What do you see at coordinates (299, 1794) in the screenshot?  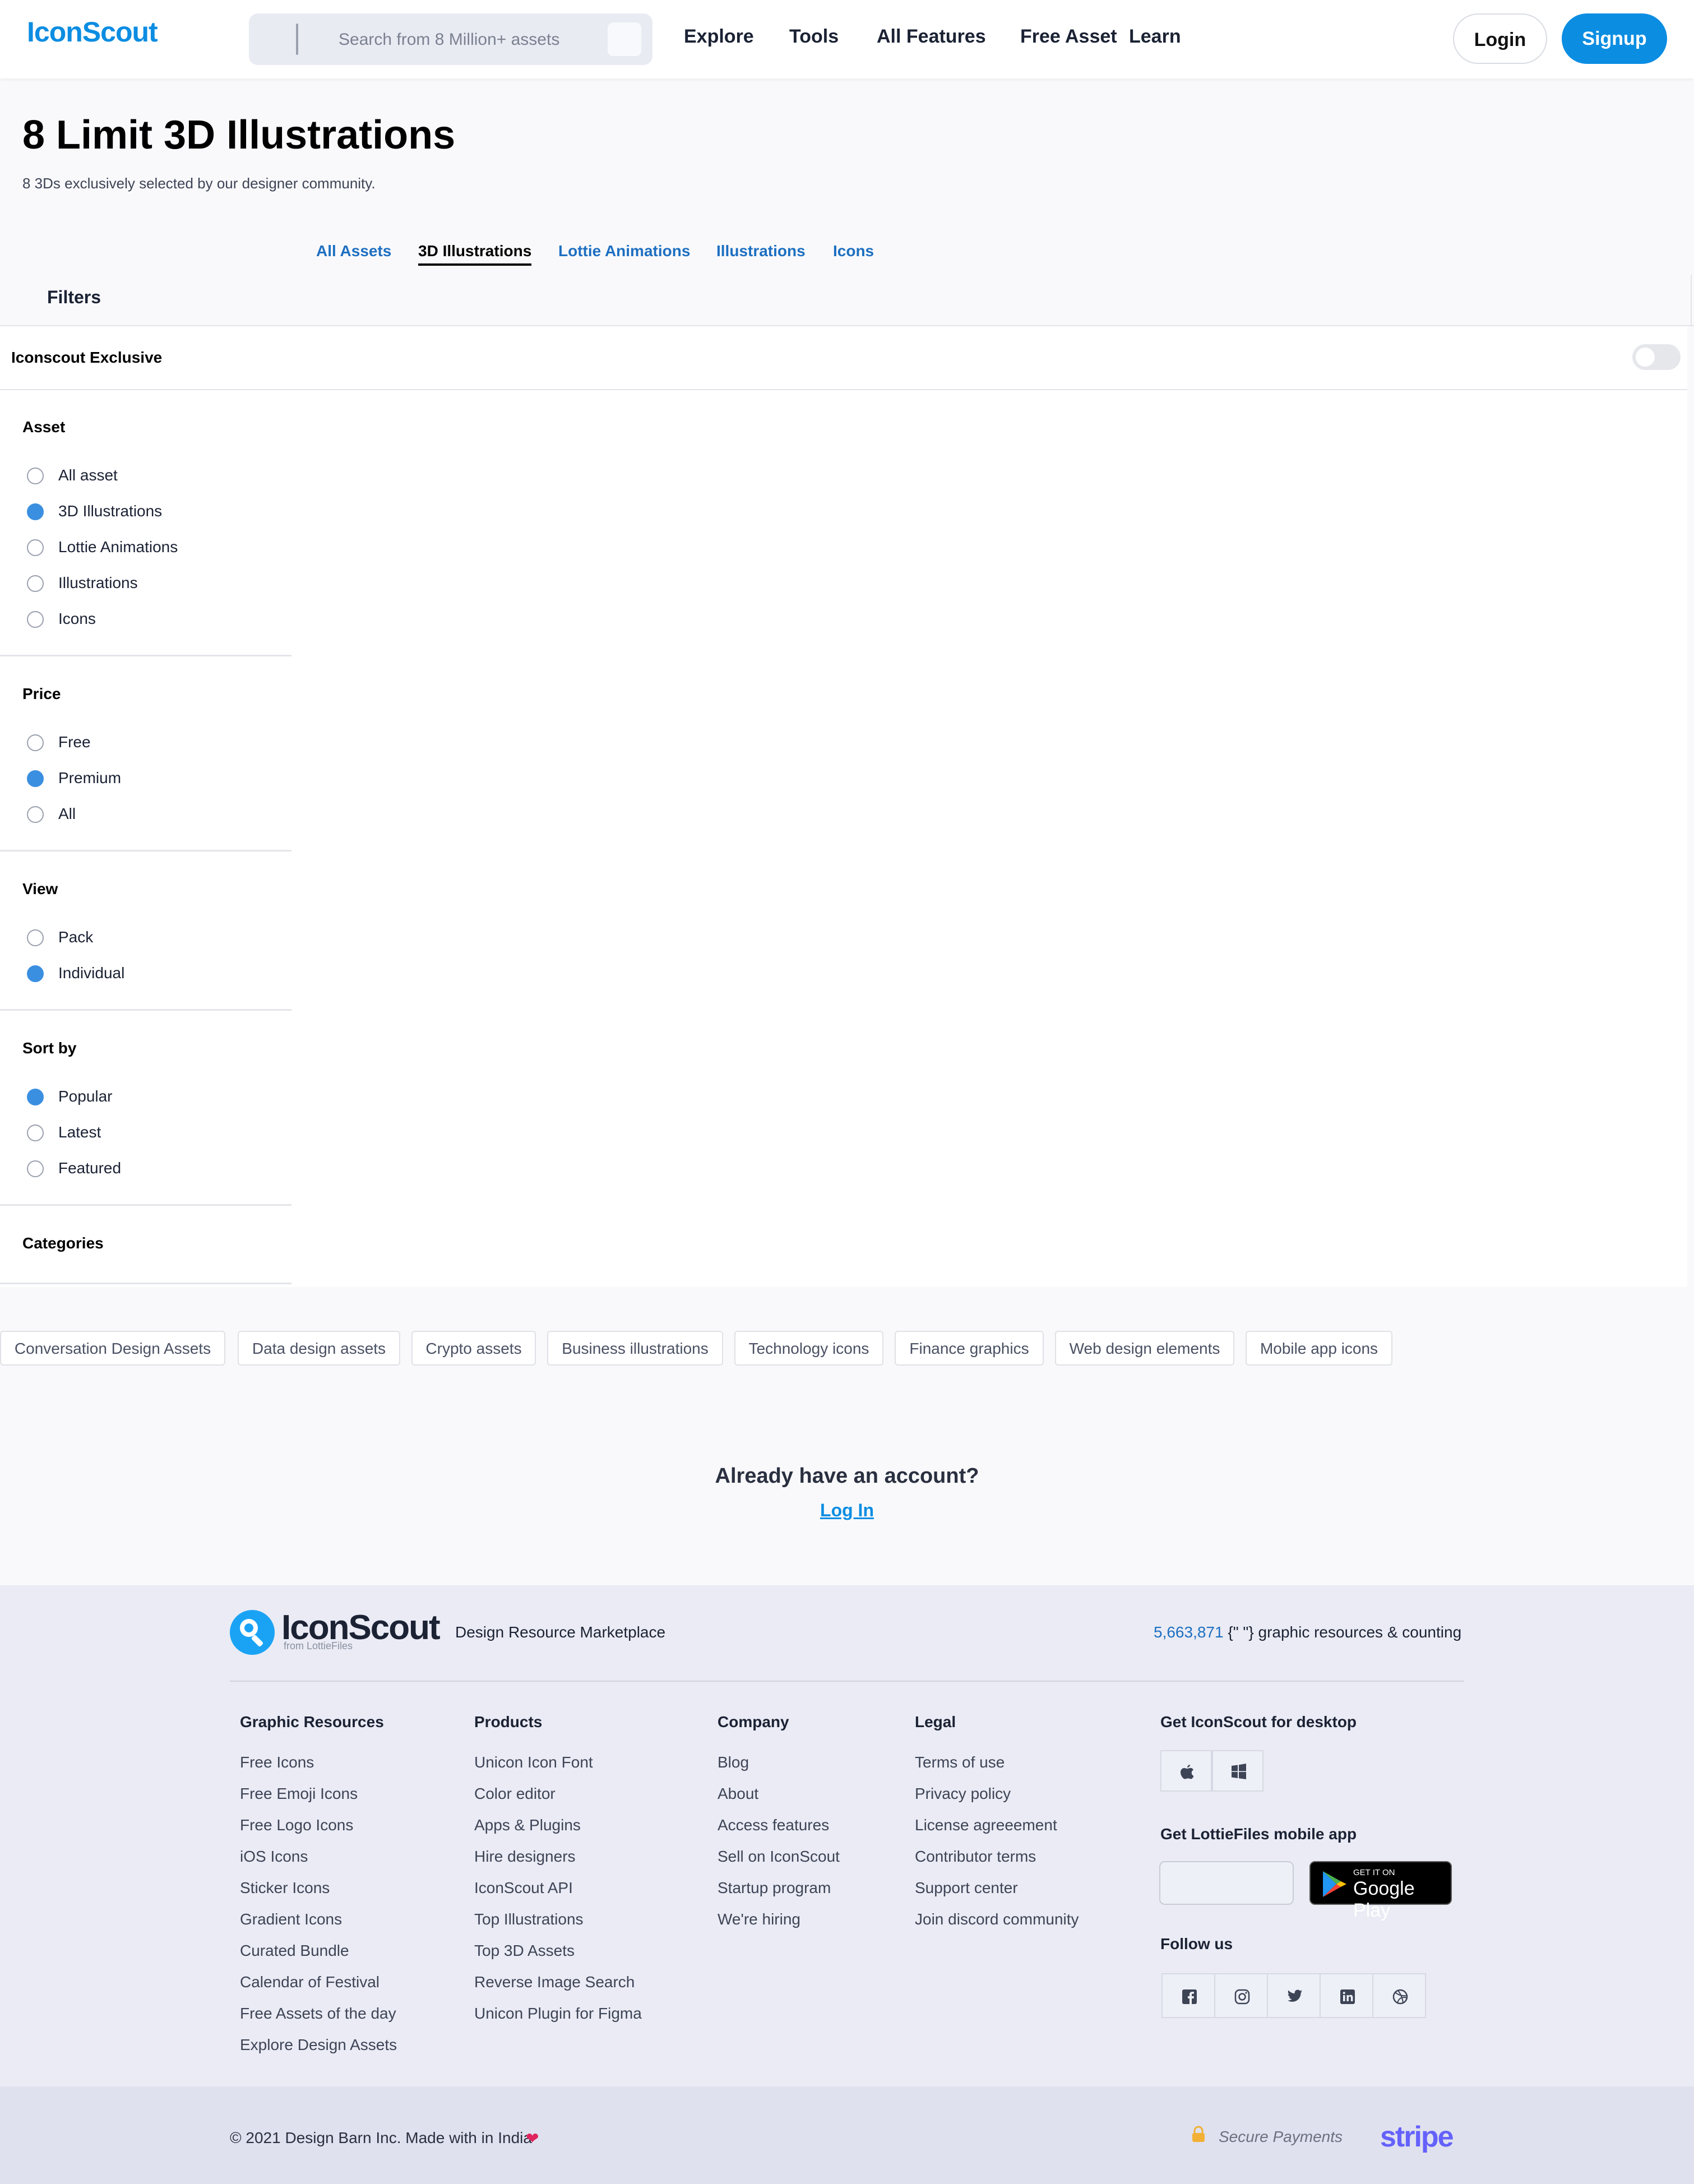 I see `footer-link: Free Emoji Icons` at bounding box center [299, 1794].